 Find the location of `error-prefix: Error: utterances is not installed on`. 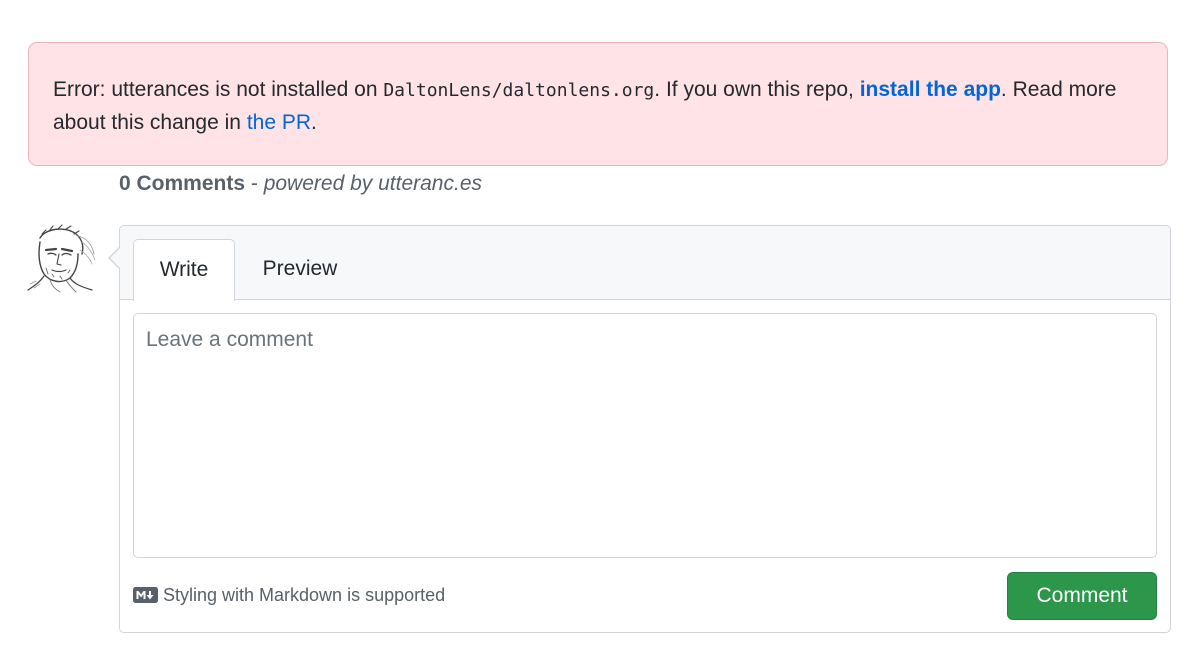

error-prefix: Error: utterances is not installed on is located at coordinates (218, 89).